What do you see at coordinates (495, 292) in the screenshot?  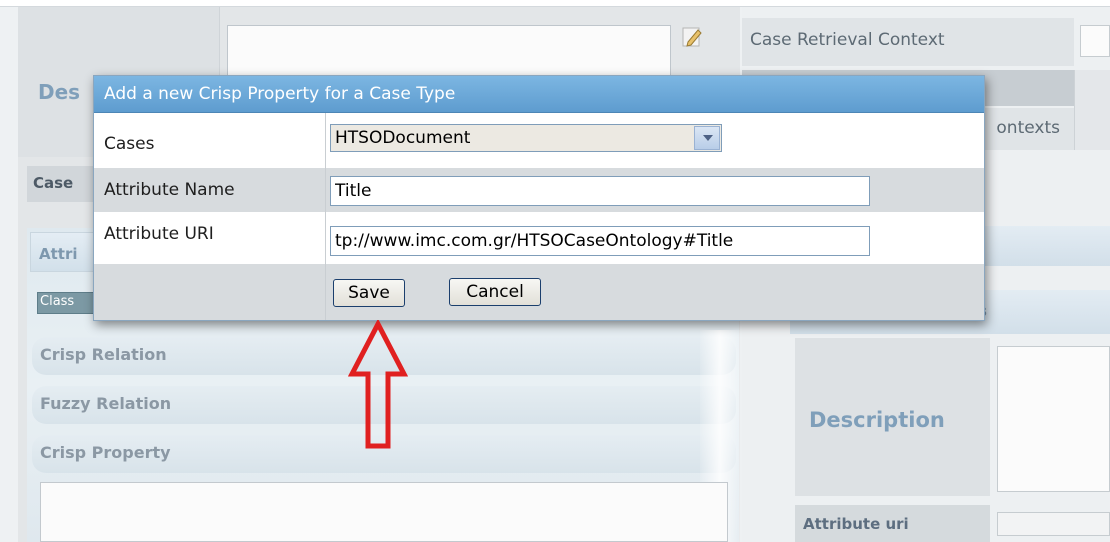 I see `cancel-button: Cancel` at bounding box center [495, 292].